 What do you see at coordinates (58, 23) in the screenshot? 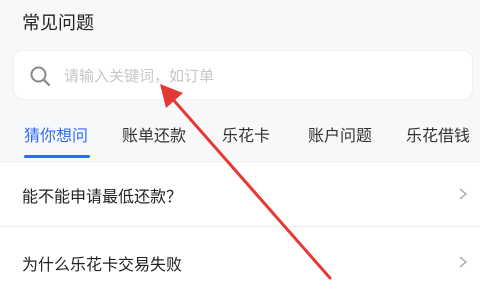
I see `page-title: 常见问题` at bounding box center [58, 23].